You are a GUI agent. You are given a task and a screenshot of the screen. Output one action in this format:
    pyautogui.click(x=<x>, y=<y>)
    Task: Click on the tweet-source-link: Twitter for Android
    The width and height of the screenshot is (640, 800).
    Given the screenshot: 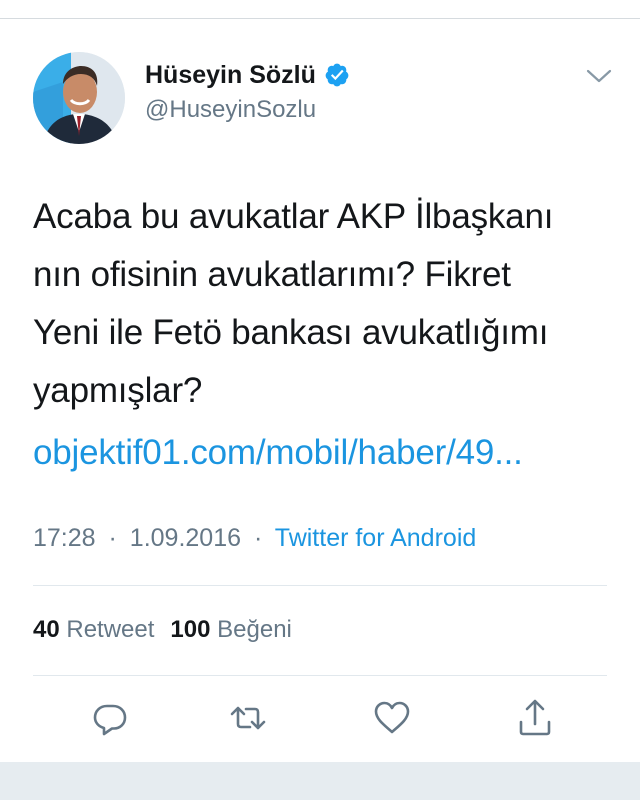 What is the action you would take?
    pyautogui.click(x=375, y=538)
    